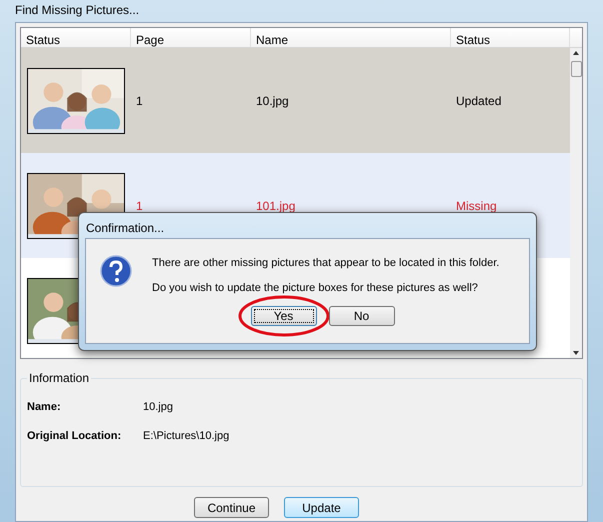 The height and width of the screenshot is (522, 603). Describe the element at coordinates (74, 436) in the screenshot. I see `field-label: Original Location:` at that location.